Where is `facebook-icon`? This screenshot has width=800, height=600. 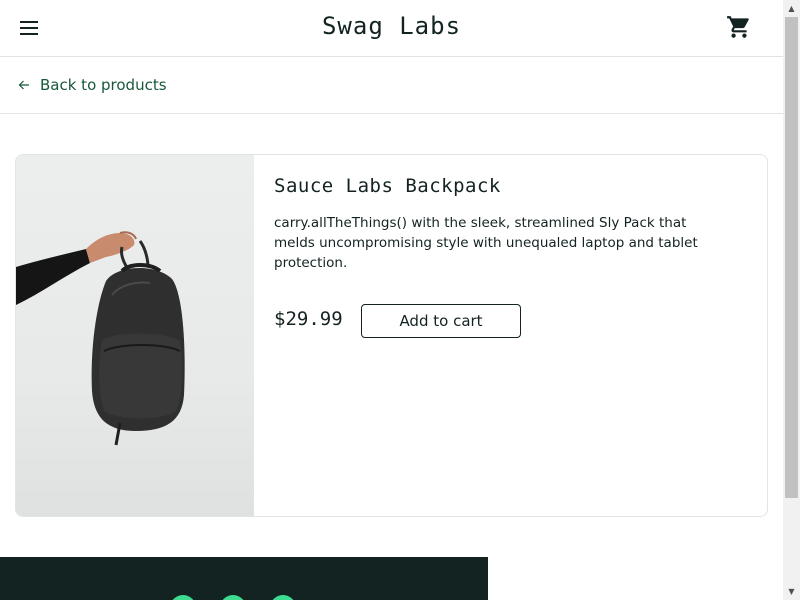 facebook-icon is located at coordinates (233, 597).